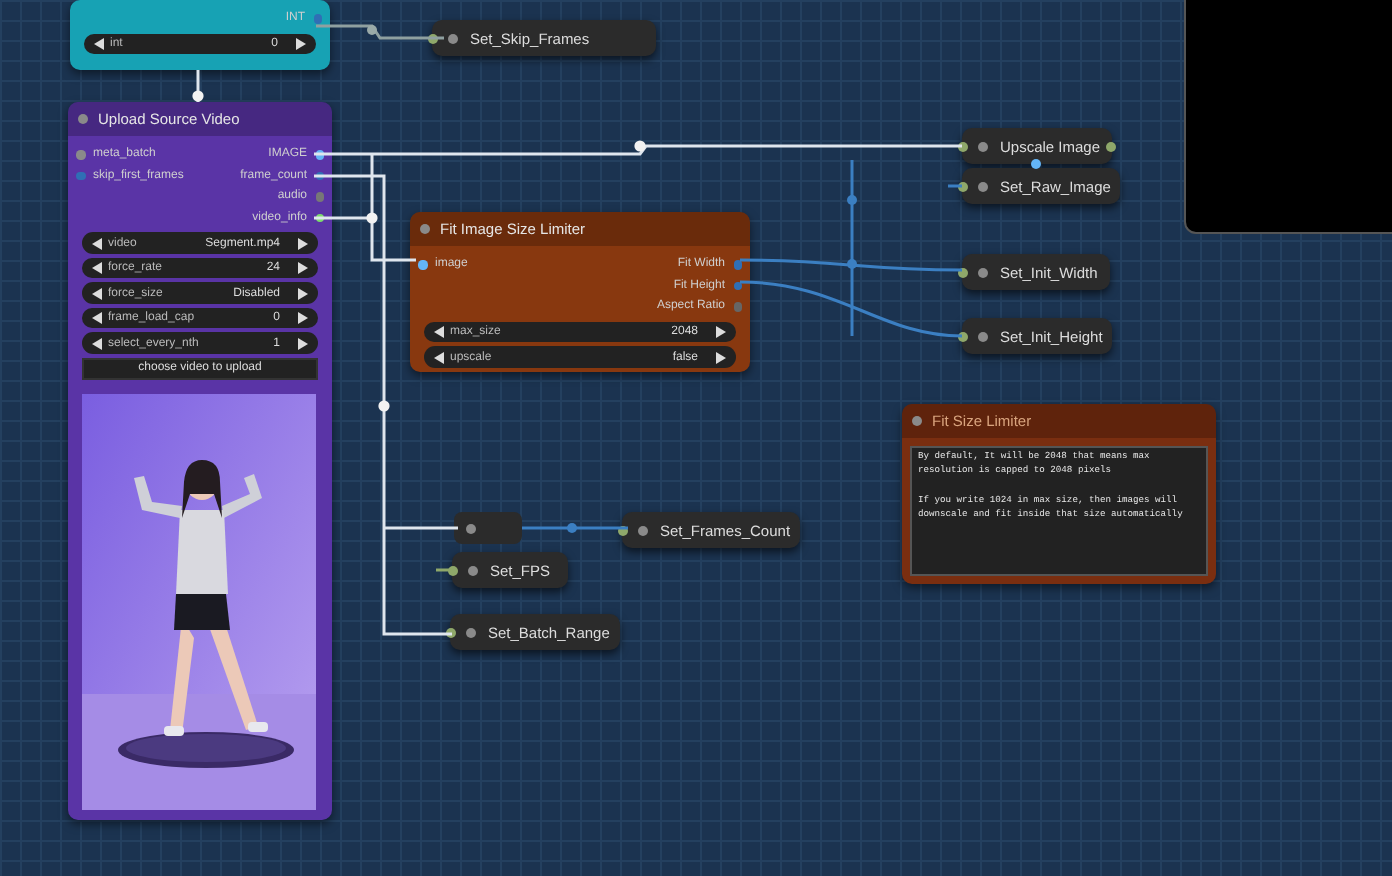 The width and height of the screenshot is (1392, 876). I want to click on decrement-arrow-icon, so click(99, 43).